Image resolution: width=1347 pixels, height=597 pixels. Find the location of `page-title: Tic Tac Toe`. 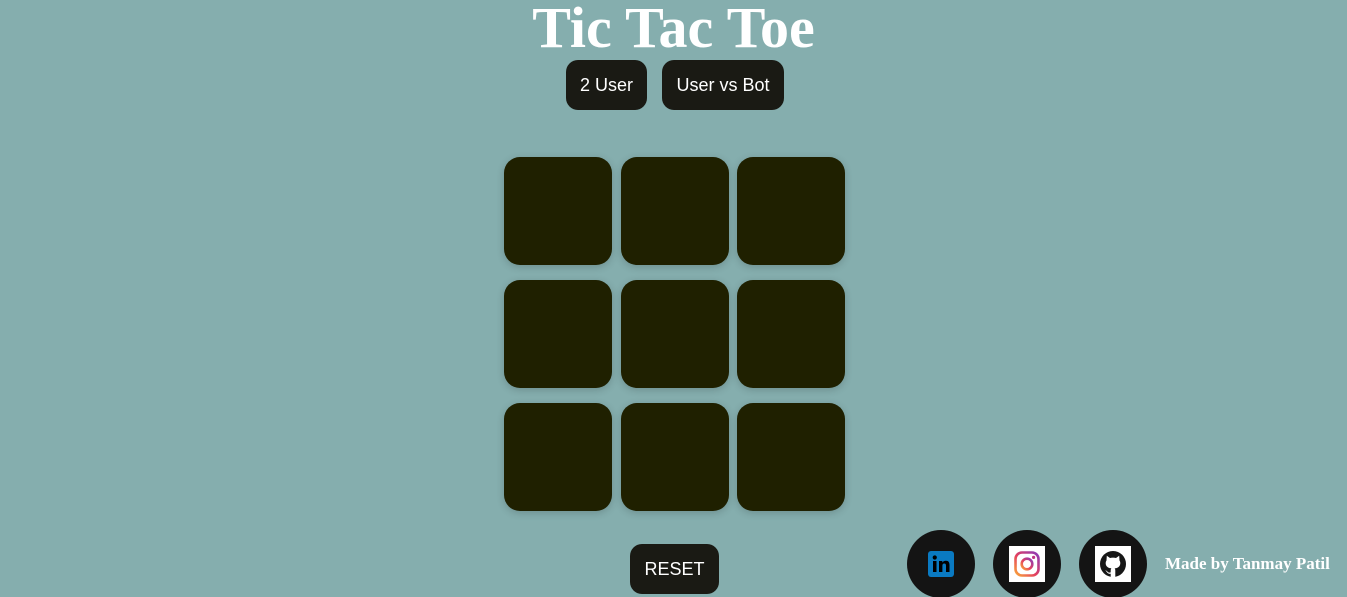

page-title: Tic Tac Toe is located at coordinates (673, 30).